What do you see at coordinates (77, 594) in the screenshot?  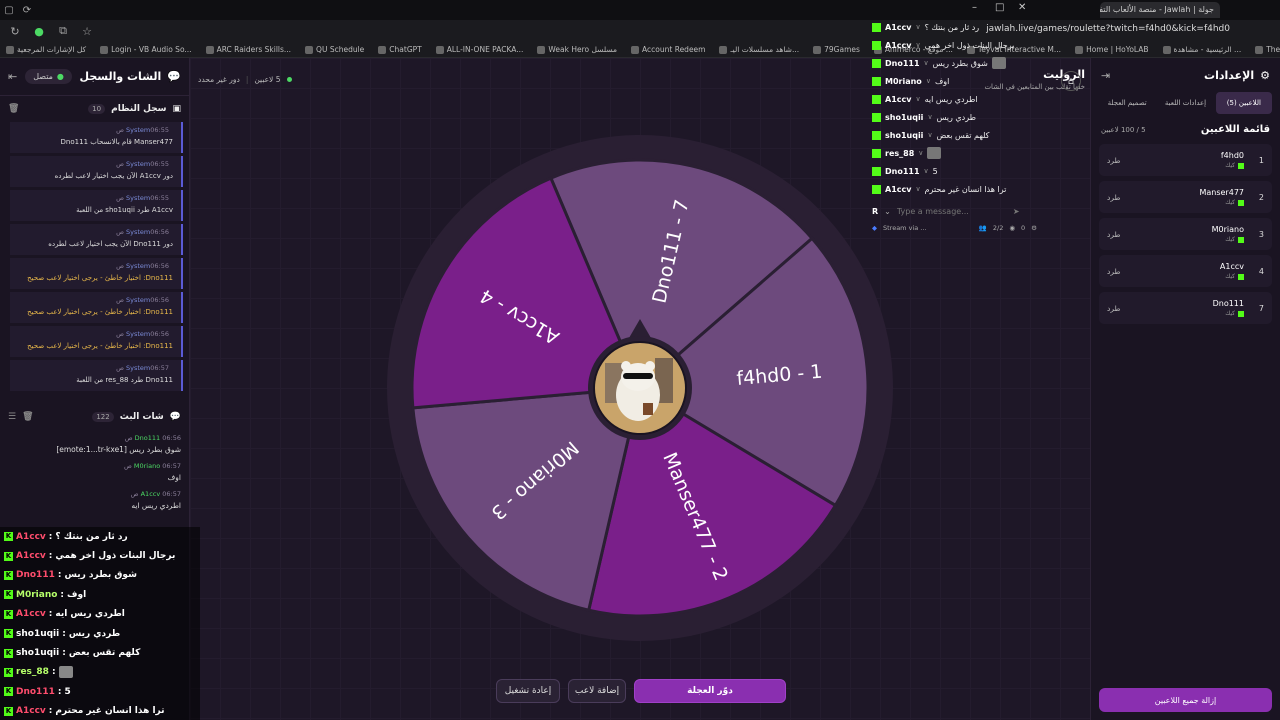 I see `overlay-chat-text: اوف` at bounding box center [77, 594].